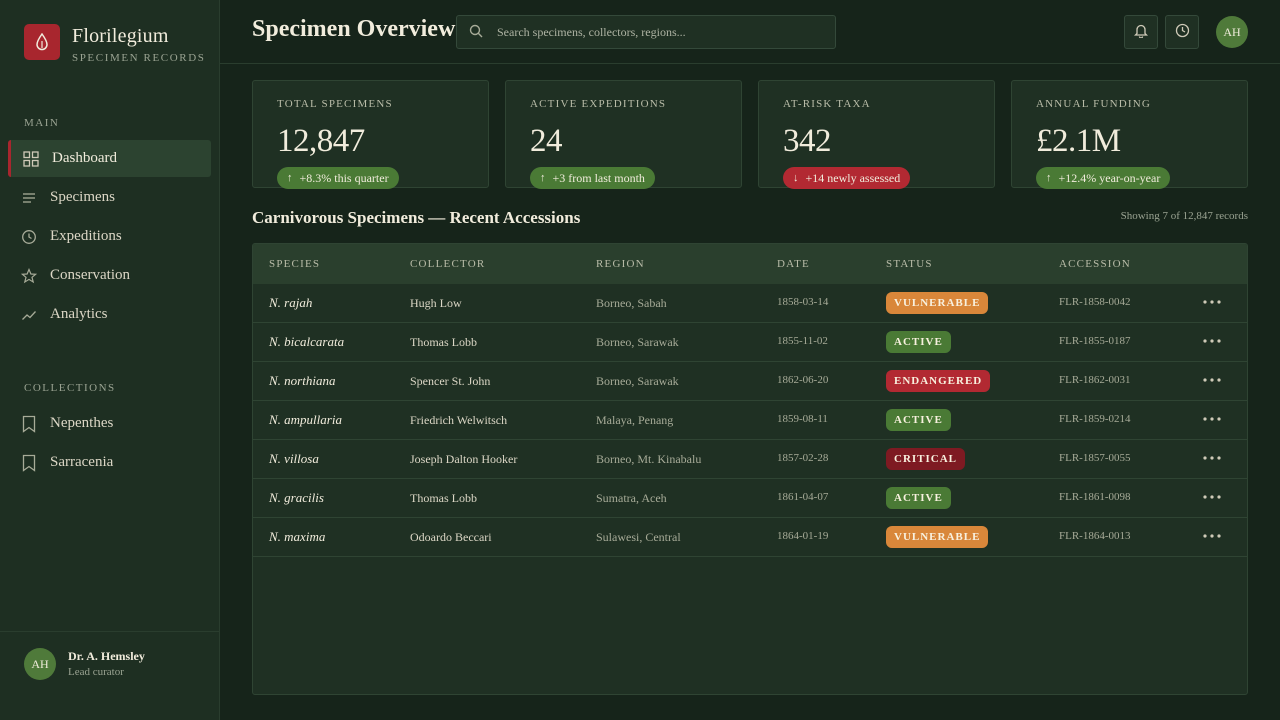 The height and width of the screenshot is (720, 1280). Describe the element at coordinates (631, 303) in the screenshot. I see `region: Borneo, Sabah` at that location.